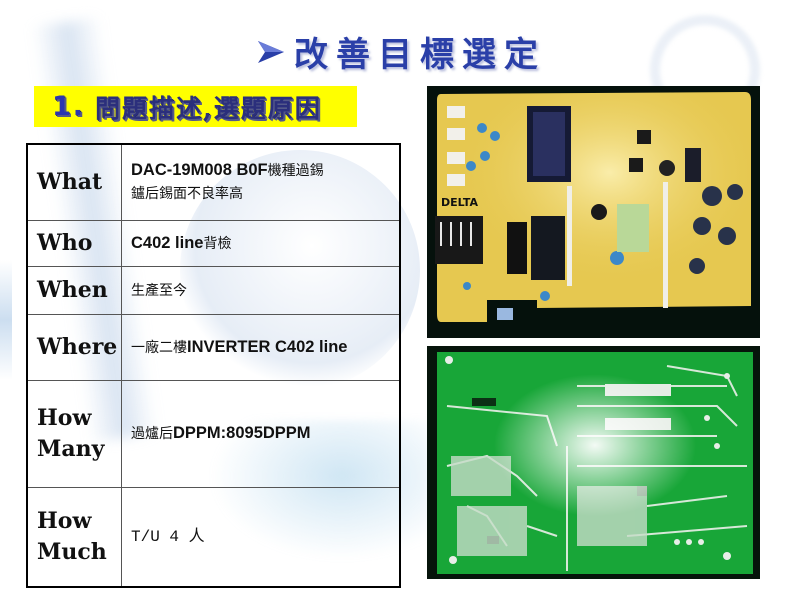  Describe the element at coordinates (187, 194) in the screenshot. I see `value-text: 鑪后錫面不良率高` at that location.